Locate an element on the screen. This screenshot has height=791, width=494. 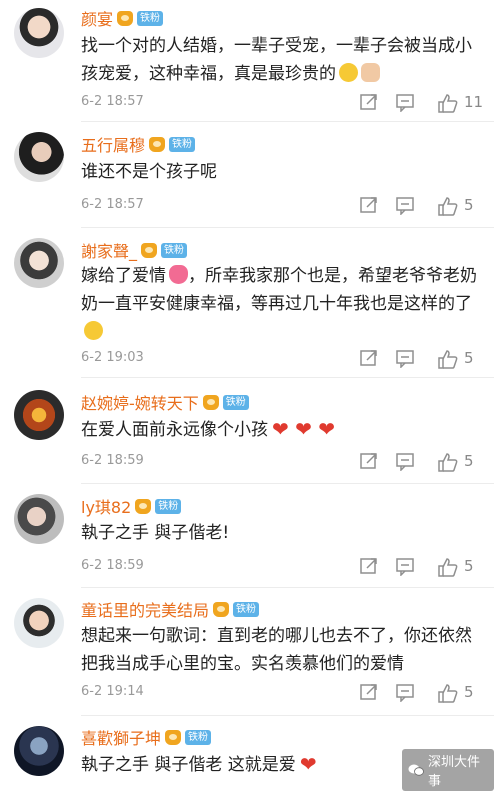
sad-emoji-icon is located at coordinates (93, 330).